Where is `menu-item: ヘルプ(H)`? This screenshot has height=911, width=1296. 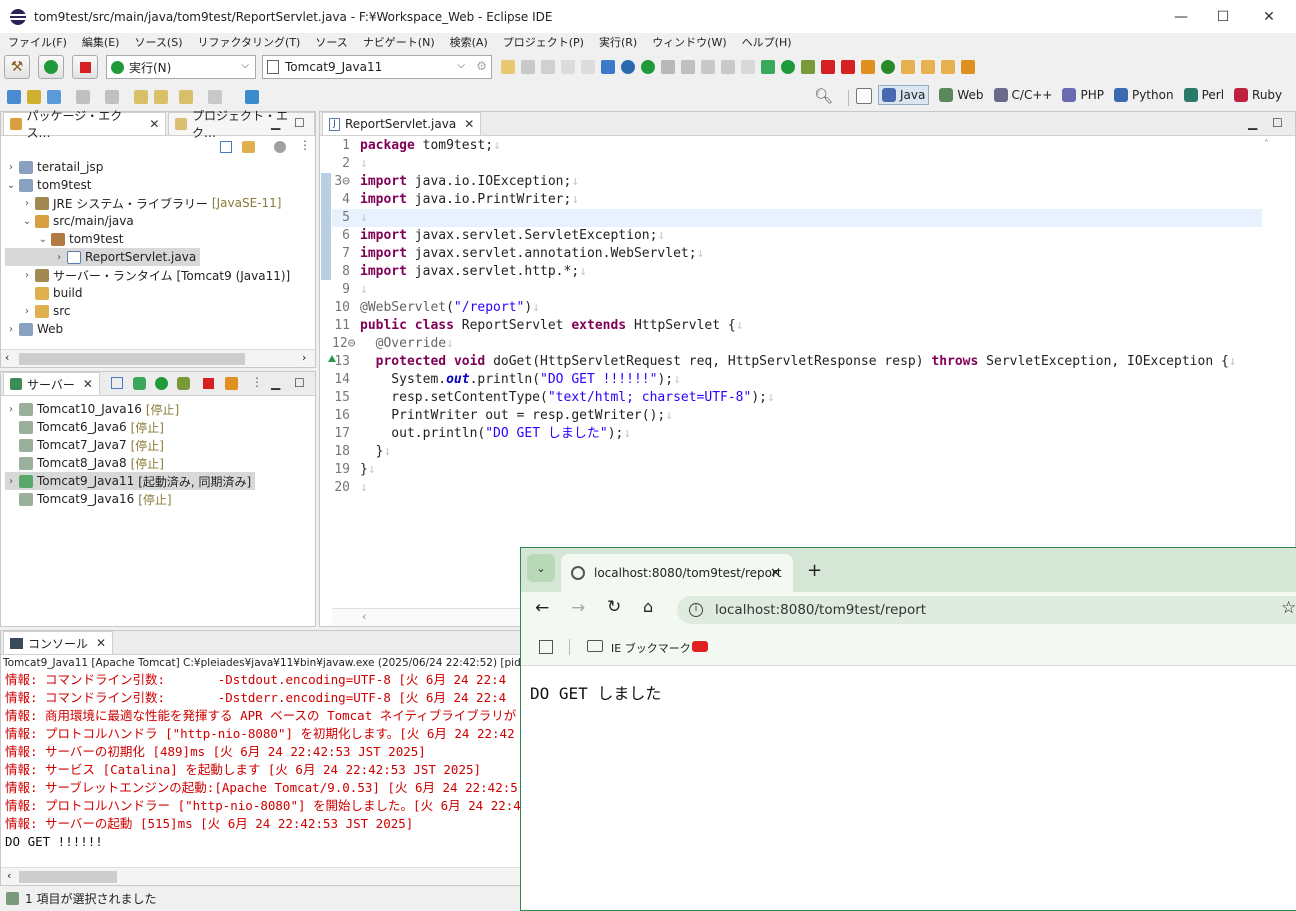
menu-item: ヘルプ(H) is located at coordinates (767, 42).